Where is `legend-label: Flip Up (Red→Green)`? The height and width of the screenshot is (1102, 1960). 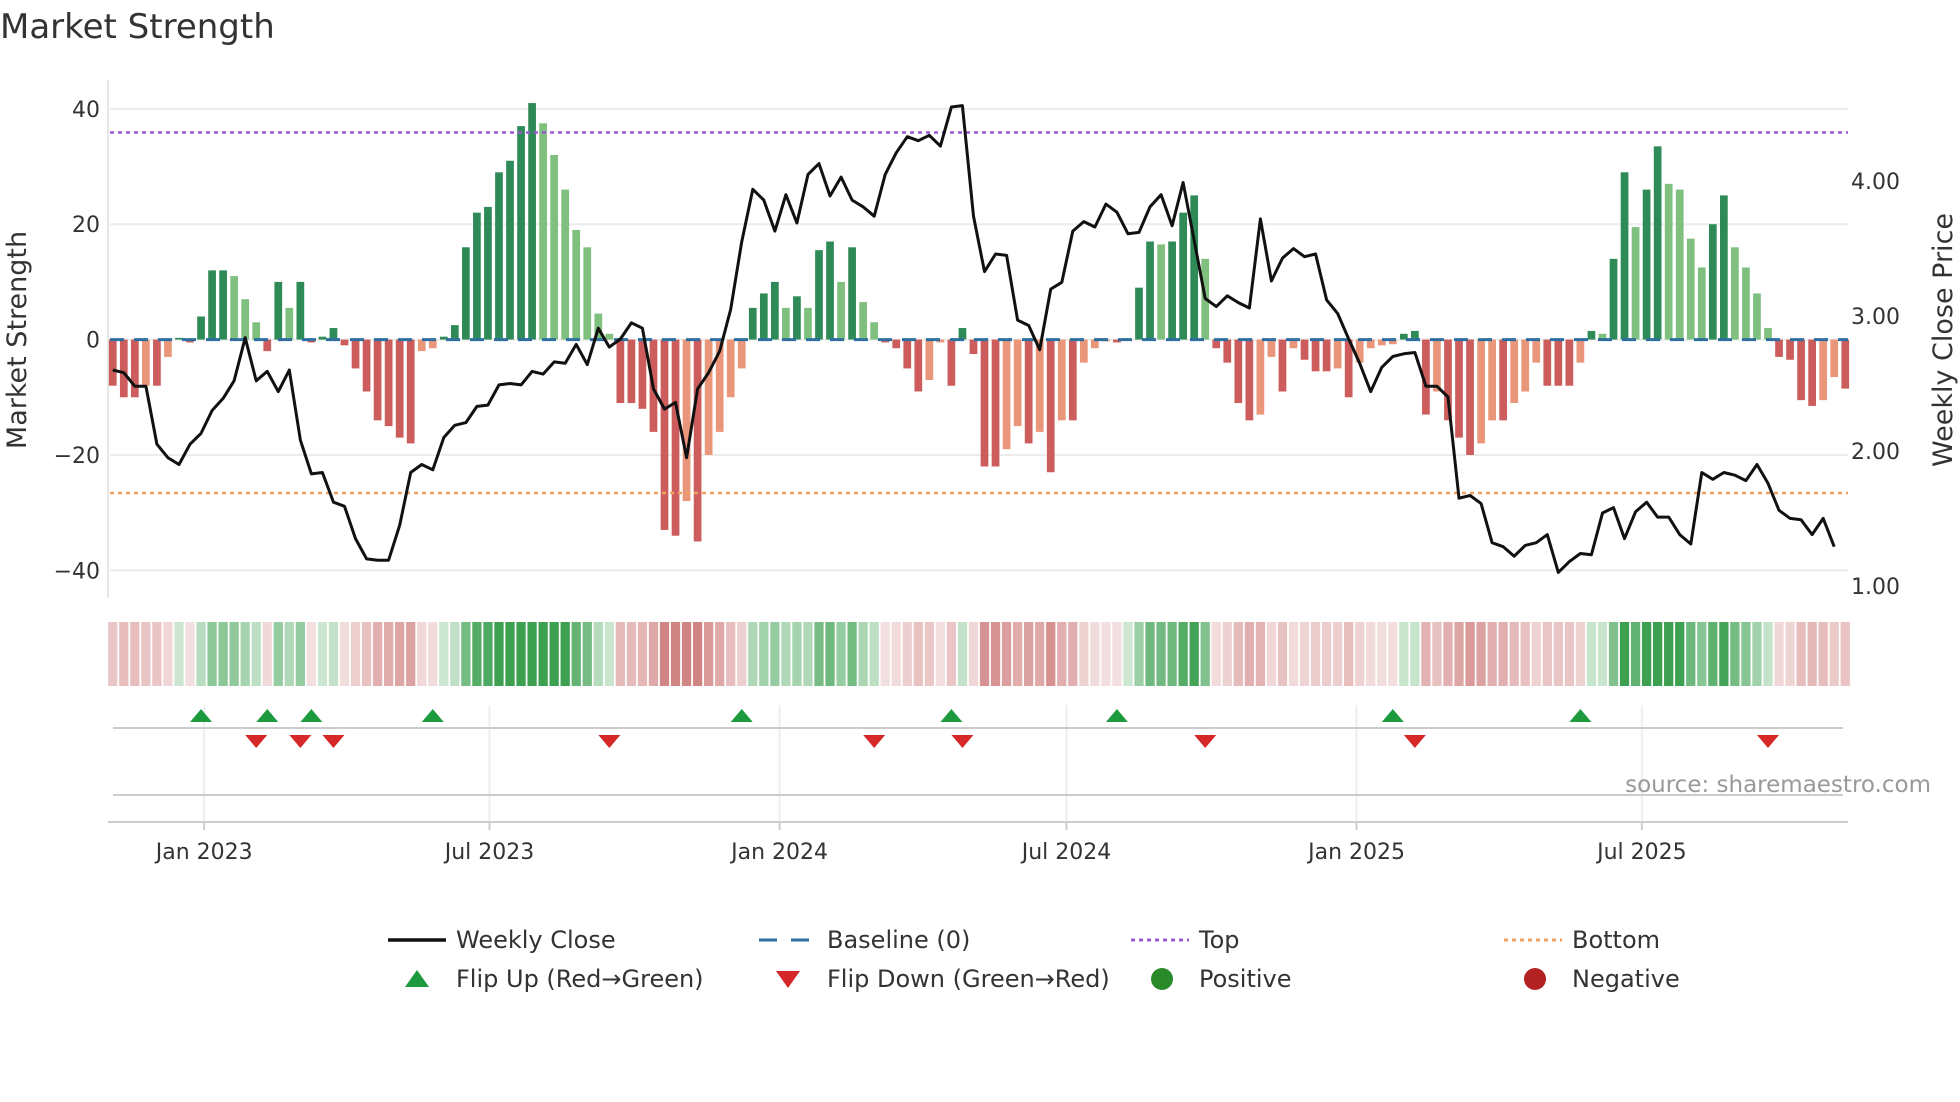
legend-label: Flip Up (Red→Green) is located at coordinates (580, 979).